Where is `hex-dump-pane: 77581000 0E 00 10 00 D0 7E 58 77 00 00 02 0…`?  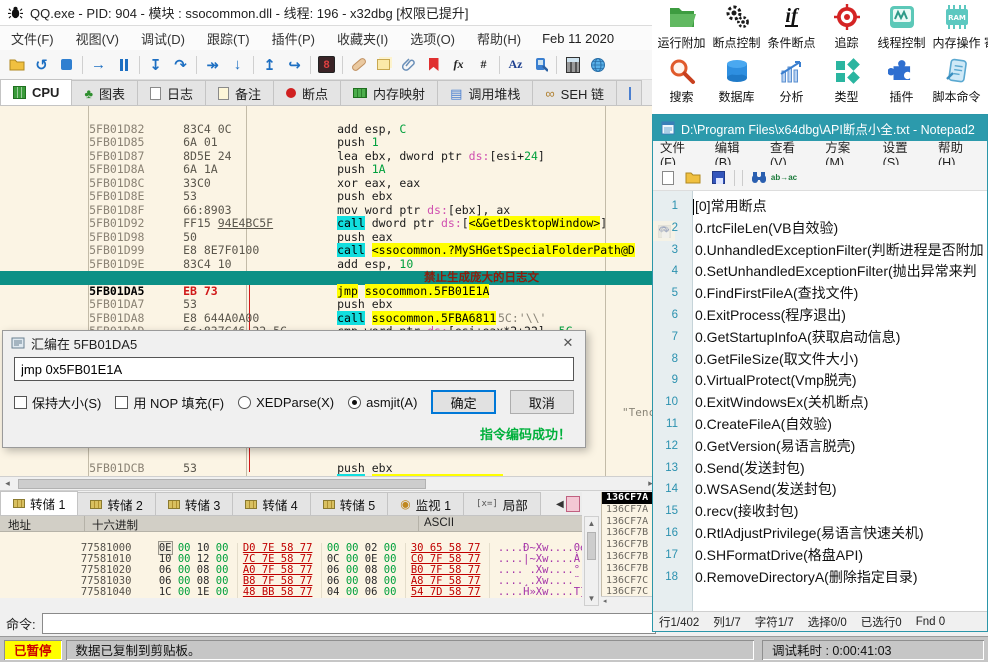
hex-dump-pane: 77581000 0E 00 10 00 D0 7E 58 77 00 00 02 0… is located at coordinates (291, 565).